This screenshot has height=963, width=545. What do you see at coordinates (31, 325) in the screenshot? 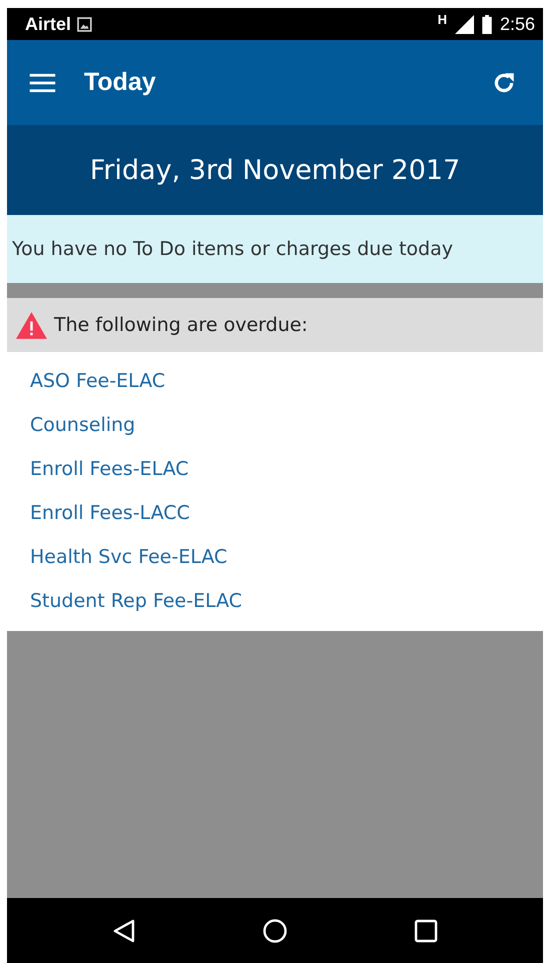
I see `warning-icon` at bounding box center [31, 325].